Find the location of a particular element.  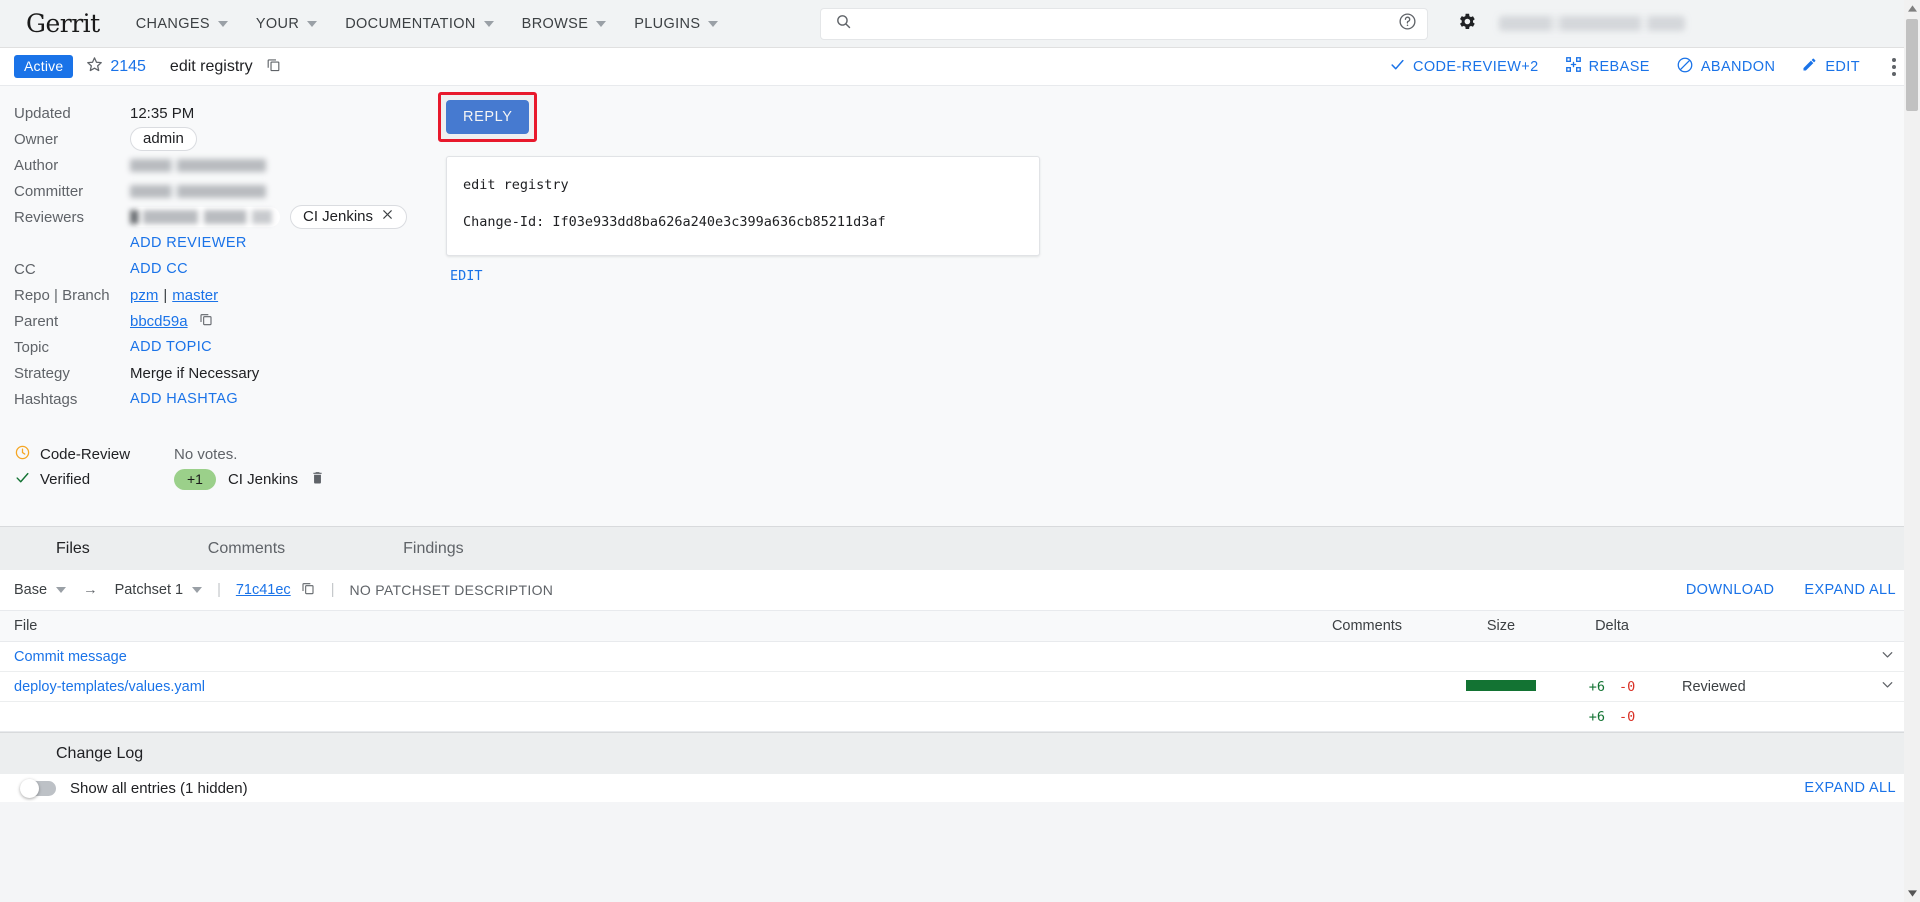

vertical-scrollbar is located at coordinates (1912, 451).